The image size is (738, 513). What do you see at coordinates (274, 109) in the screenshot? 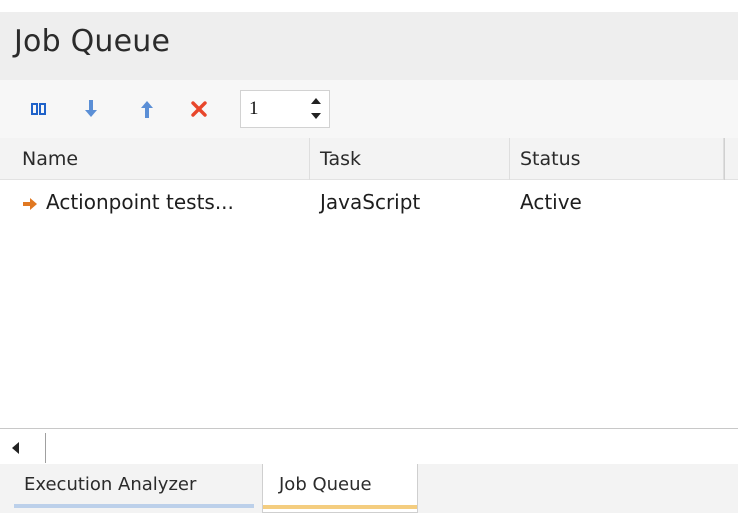
I see `spinner-input` at bounding box center [274, 109].